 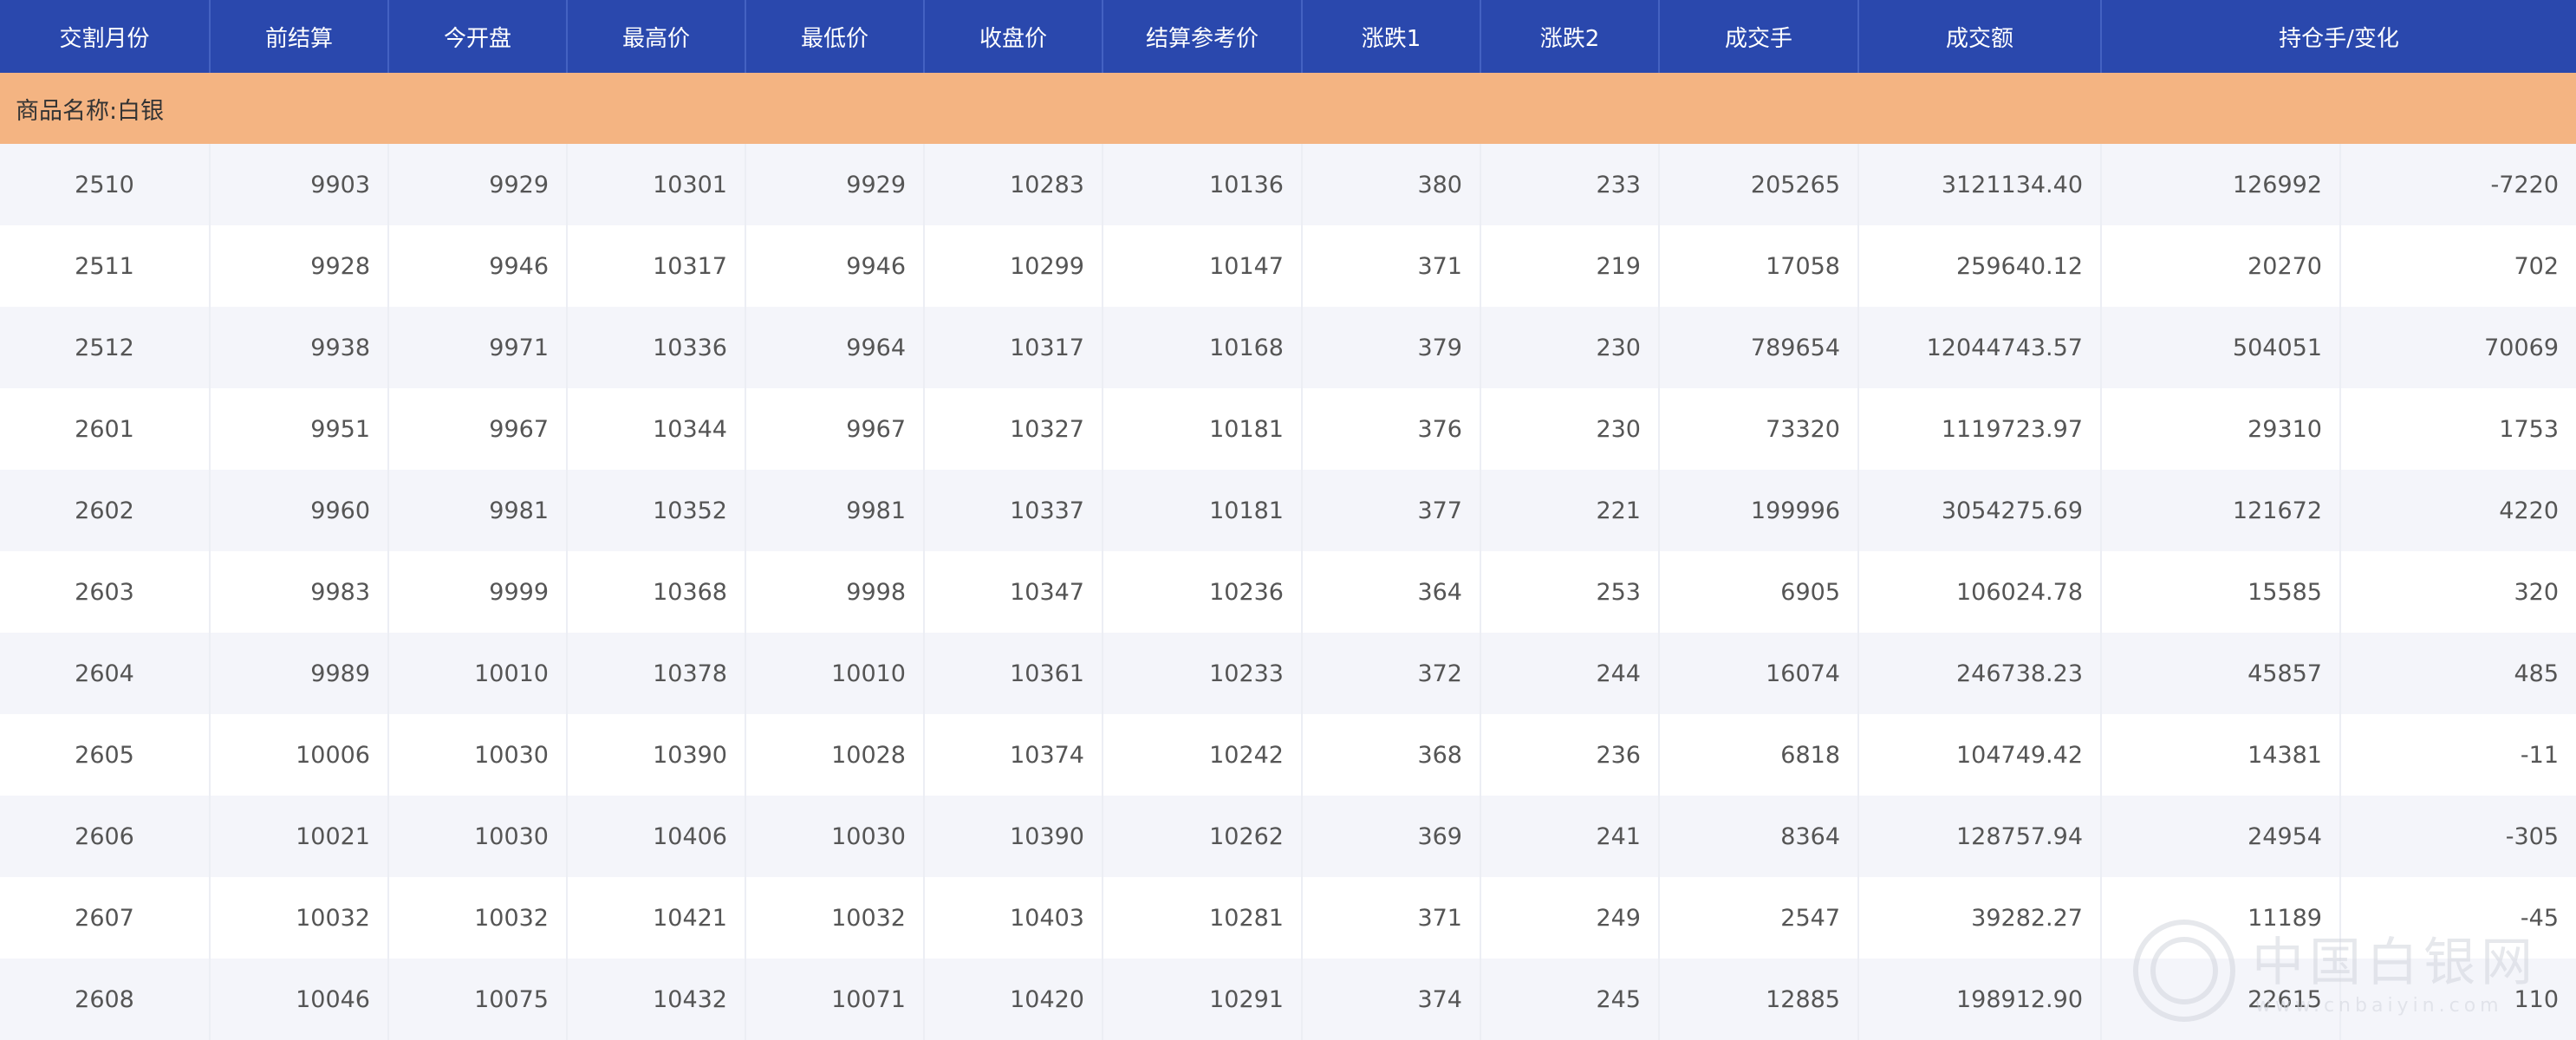 What do you see at coordinates (1980, 999) in the screenshot?
I see `cell-turnover: 198912.90` at bounding box center [1980, 999].